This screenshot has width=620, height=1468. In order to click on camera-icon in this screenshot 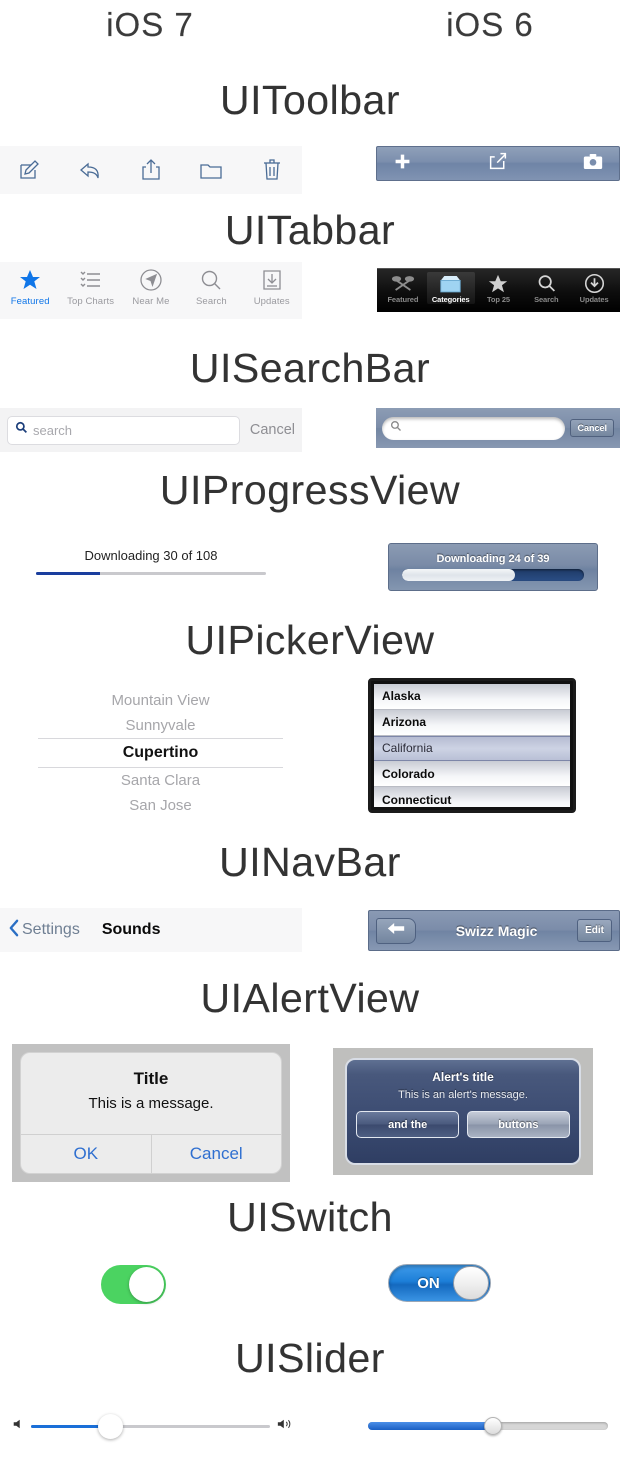, I will do `click(593, 164)`.